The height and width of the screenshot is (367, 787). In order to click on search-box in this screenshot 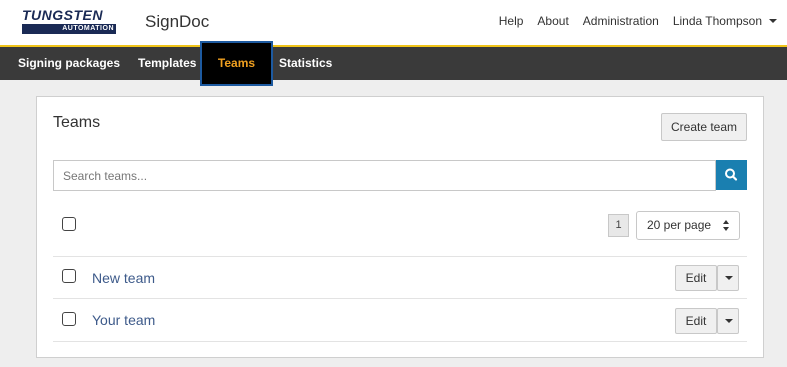, I will do `click(384, 175)`.